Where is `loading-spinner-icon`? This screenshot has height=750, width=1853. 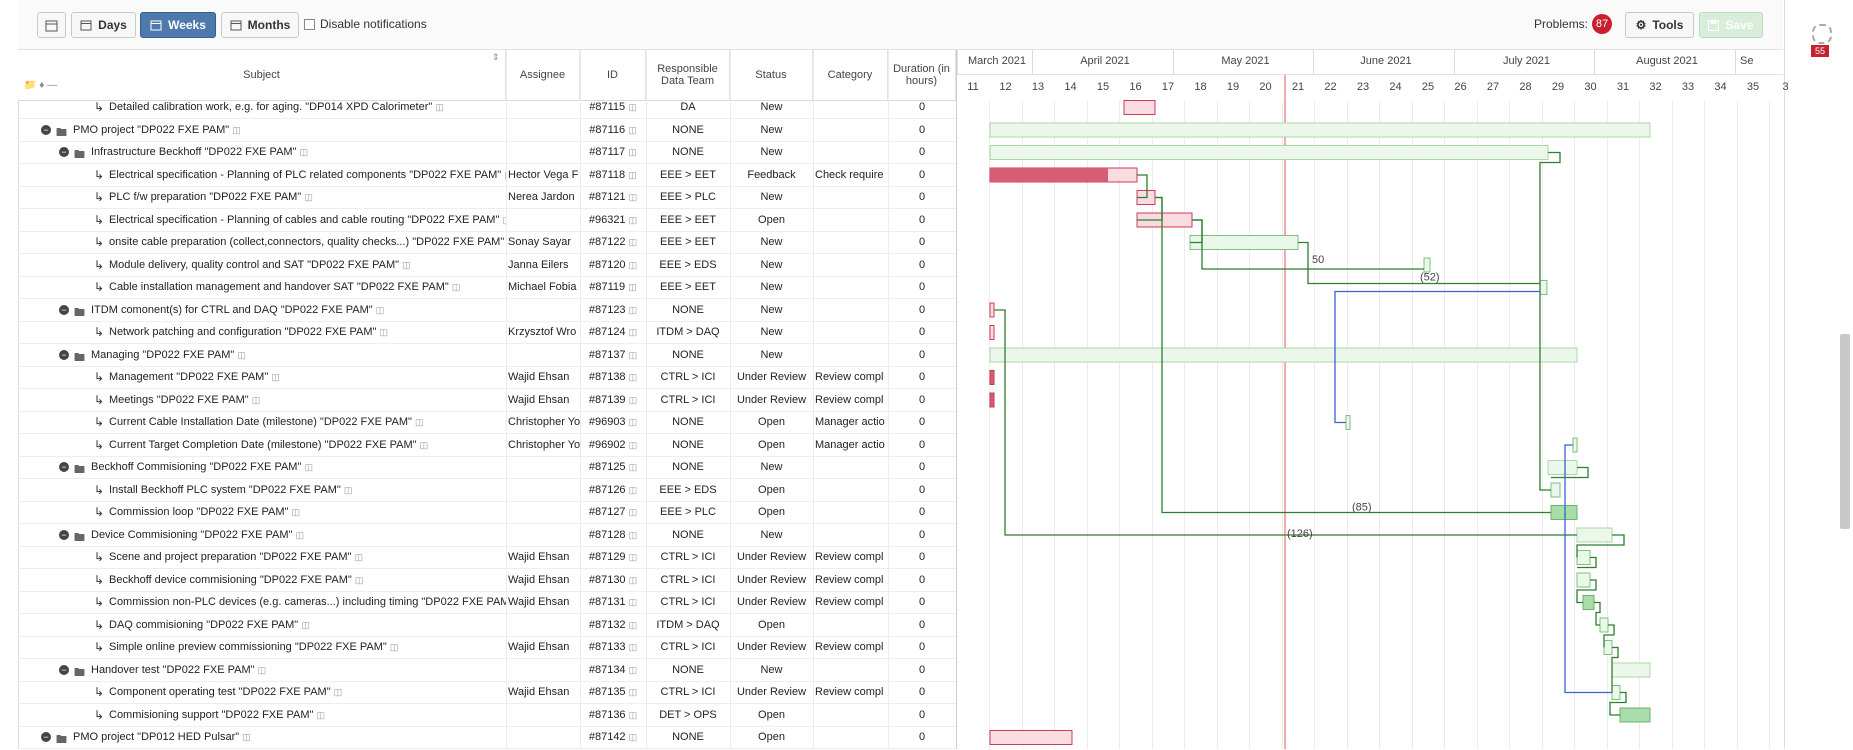 loading-spinner-icon is located at coordinates (1822, 34).